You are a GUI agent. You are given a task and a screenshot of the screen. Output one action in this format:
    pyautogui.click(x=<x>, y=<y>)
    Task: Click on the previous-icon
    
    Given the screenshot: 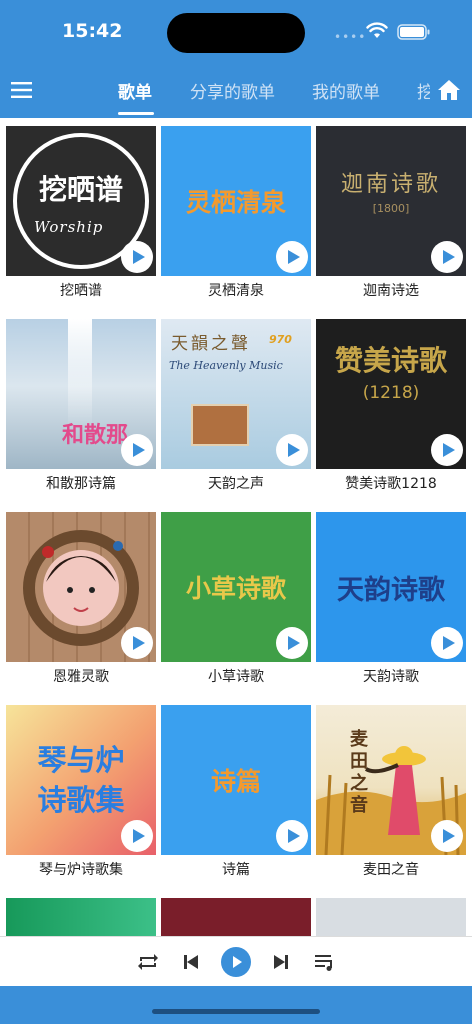 What is the action you would take?
    pyautogui.click(x=191, y=962)
    